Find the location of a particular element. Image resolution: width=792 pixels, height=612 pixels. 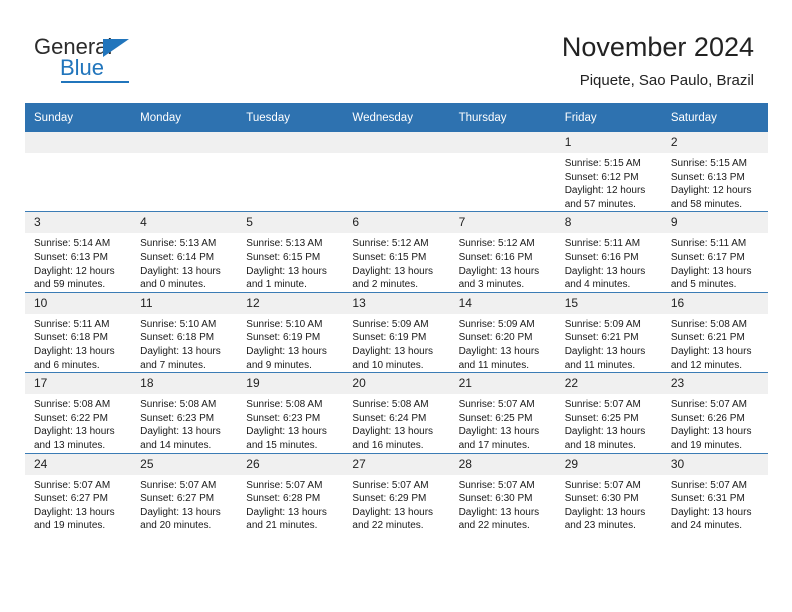

sunset-text: Sunset: 6:28 PM is located at coordinates (283, 499).